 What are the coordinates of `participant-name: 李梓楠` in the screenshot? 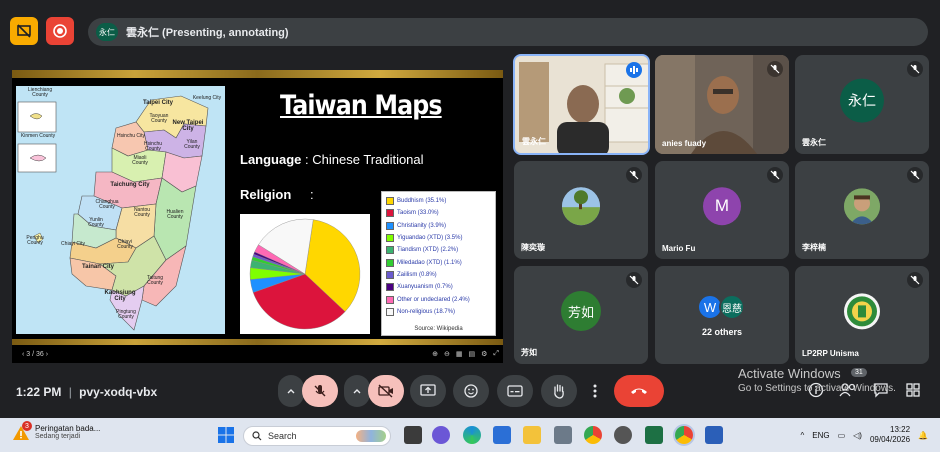 It's located at (814, 247).